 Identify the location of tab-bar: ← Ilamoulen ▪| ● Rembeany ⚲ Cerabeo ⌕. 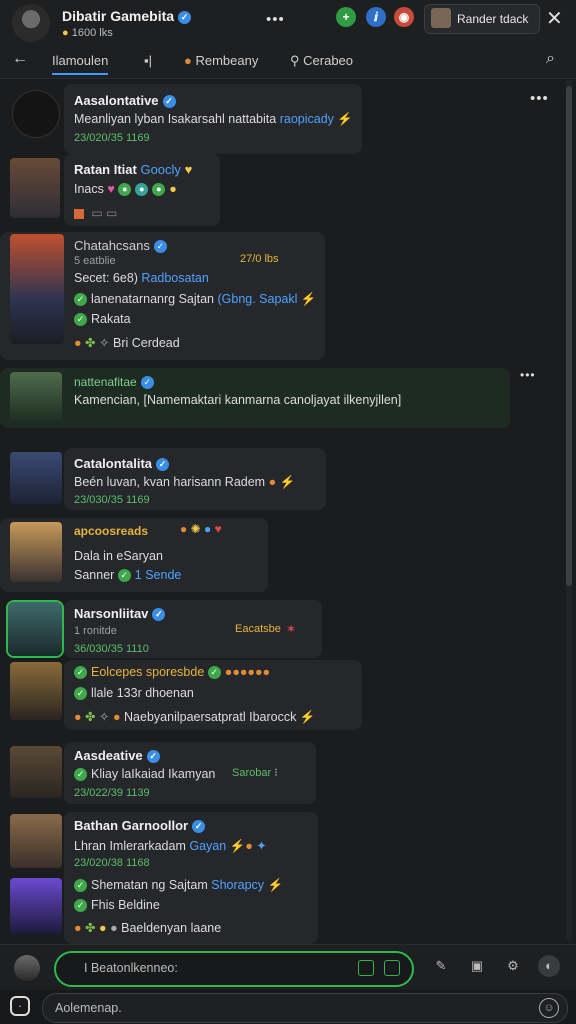
(288, 61).